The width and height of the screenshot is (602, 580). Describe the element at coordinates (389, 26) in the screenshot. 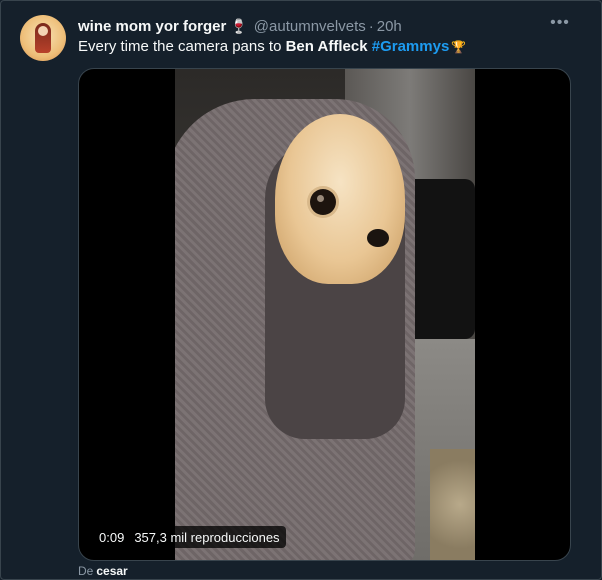

I see `timestamp: 20h` at that location.